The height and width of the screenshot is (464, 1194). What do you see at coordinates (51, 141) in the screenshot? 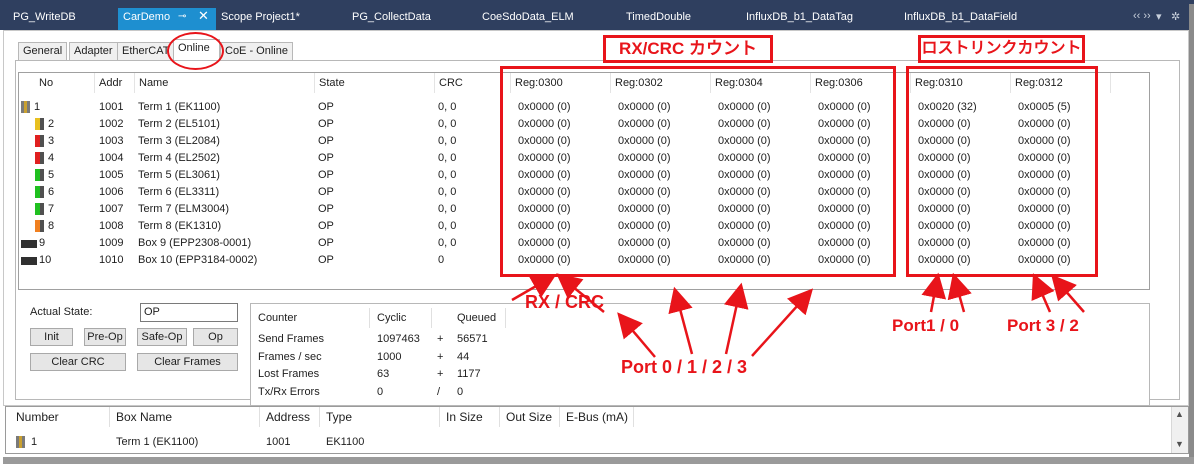
I see `cell-no: 3` at bounding box center [51, 141].